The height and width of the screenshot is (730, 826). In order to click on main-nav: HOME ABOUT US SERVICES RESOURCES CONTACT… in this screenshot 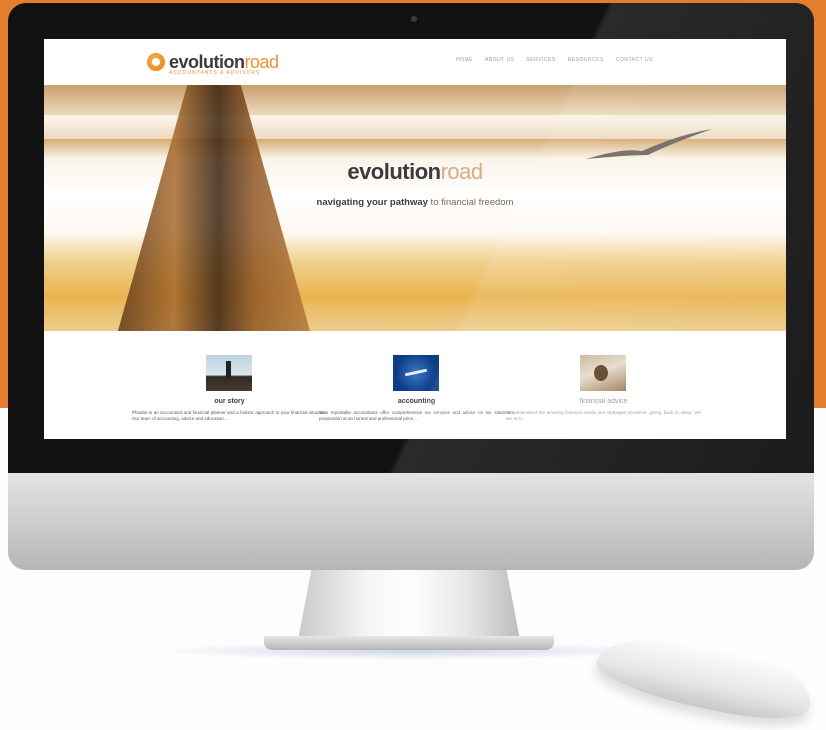, I will do `click(554, 60)`.